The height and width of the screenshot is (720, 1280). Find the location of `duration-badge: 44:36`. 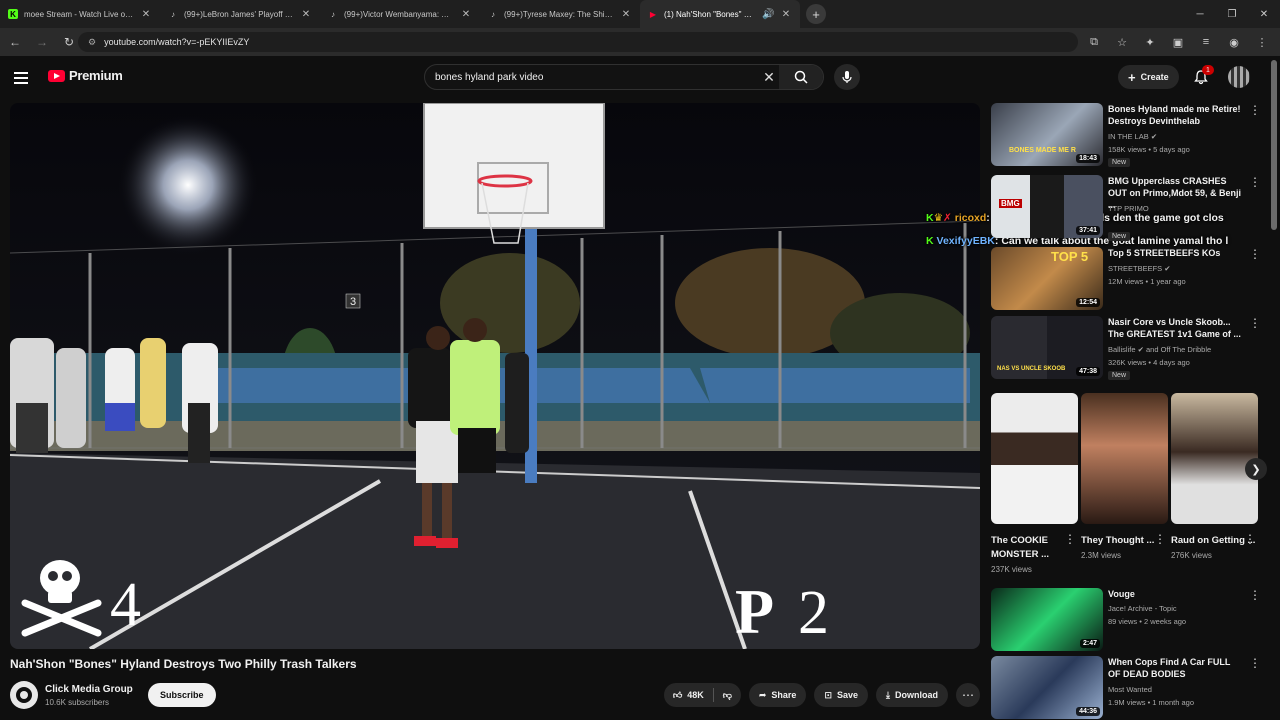

duration-badge: 44:36 is located at coordinates (1088, 711).